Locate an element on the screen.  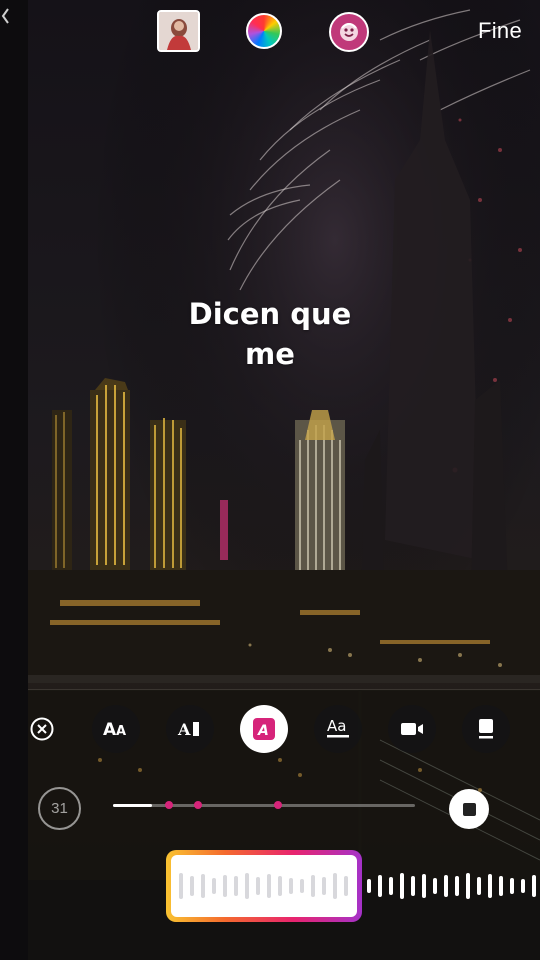
video-camera-icon is located at coordinates (412, 729).